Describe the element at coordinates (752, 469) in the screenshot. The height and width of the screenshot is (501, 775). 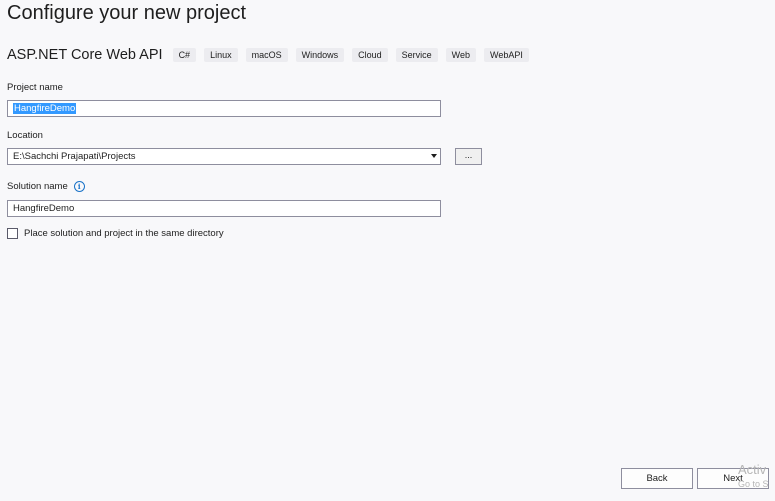
I see `watermark-line-1: Activ` at that location.